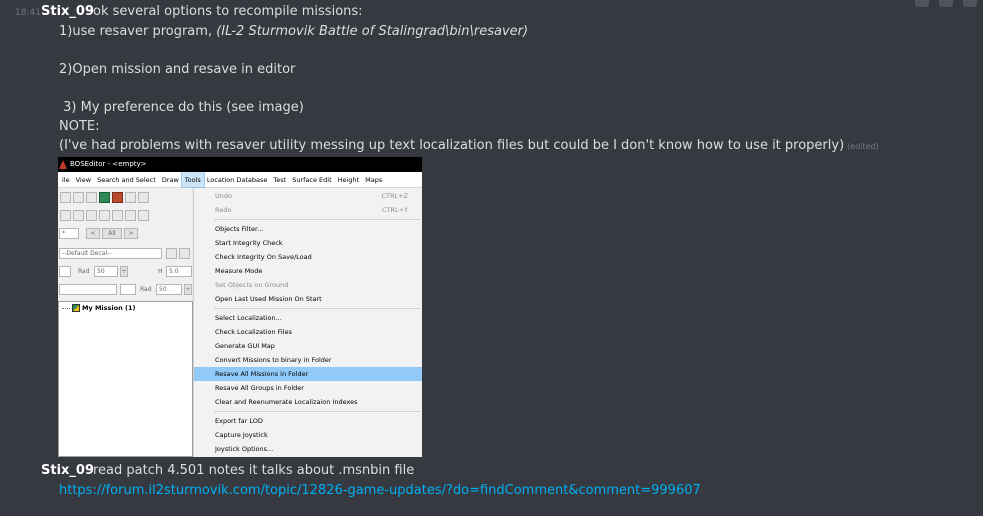  Describe the element at coordinates (308, 435) in the screenshot. I see `menu-item-capture-joystick: Capture Joystick` at that location.